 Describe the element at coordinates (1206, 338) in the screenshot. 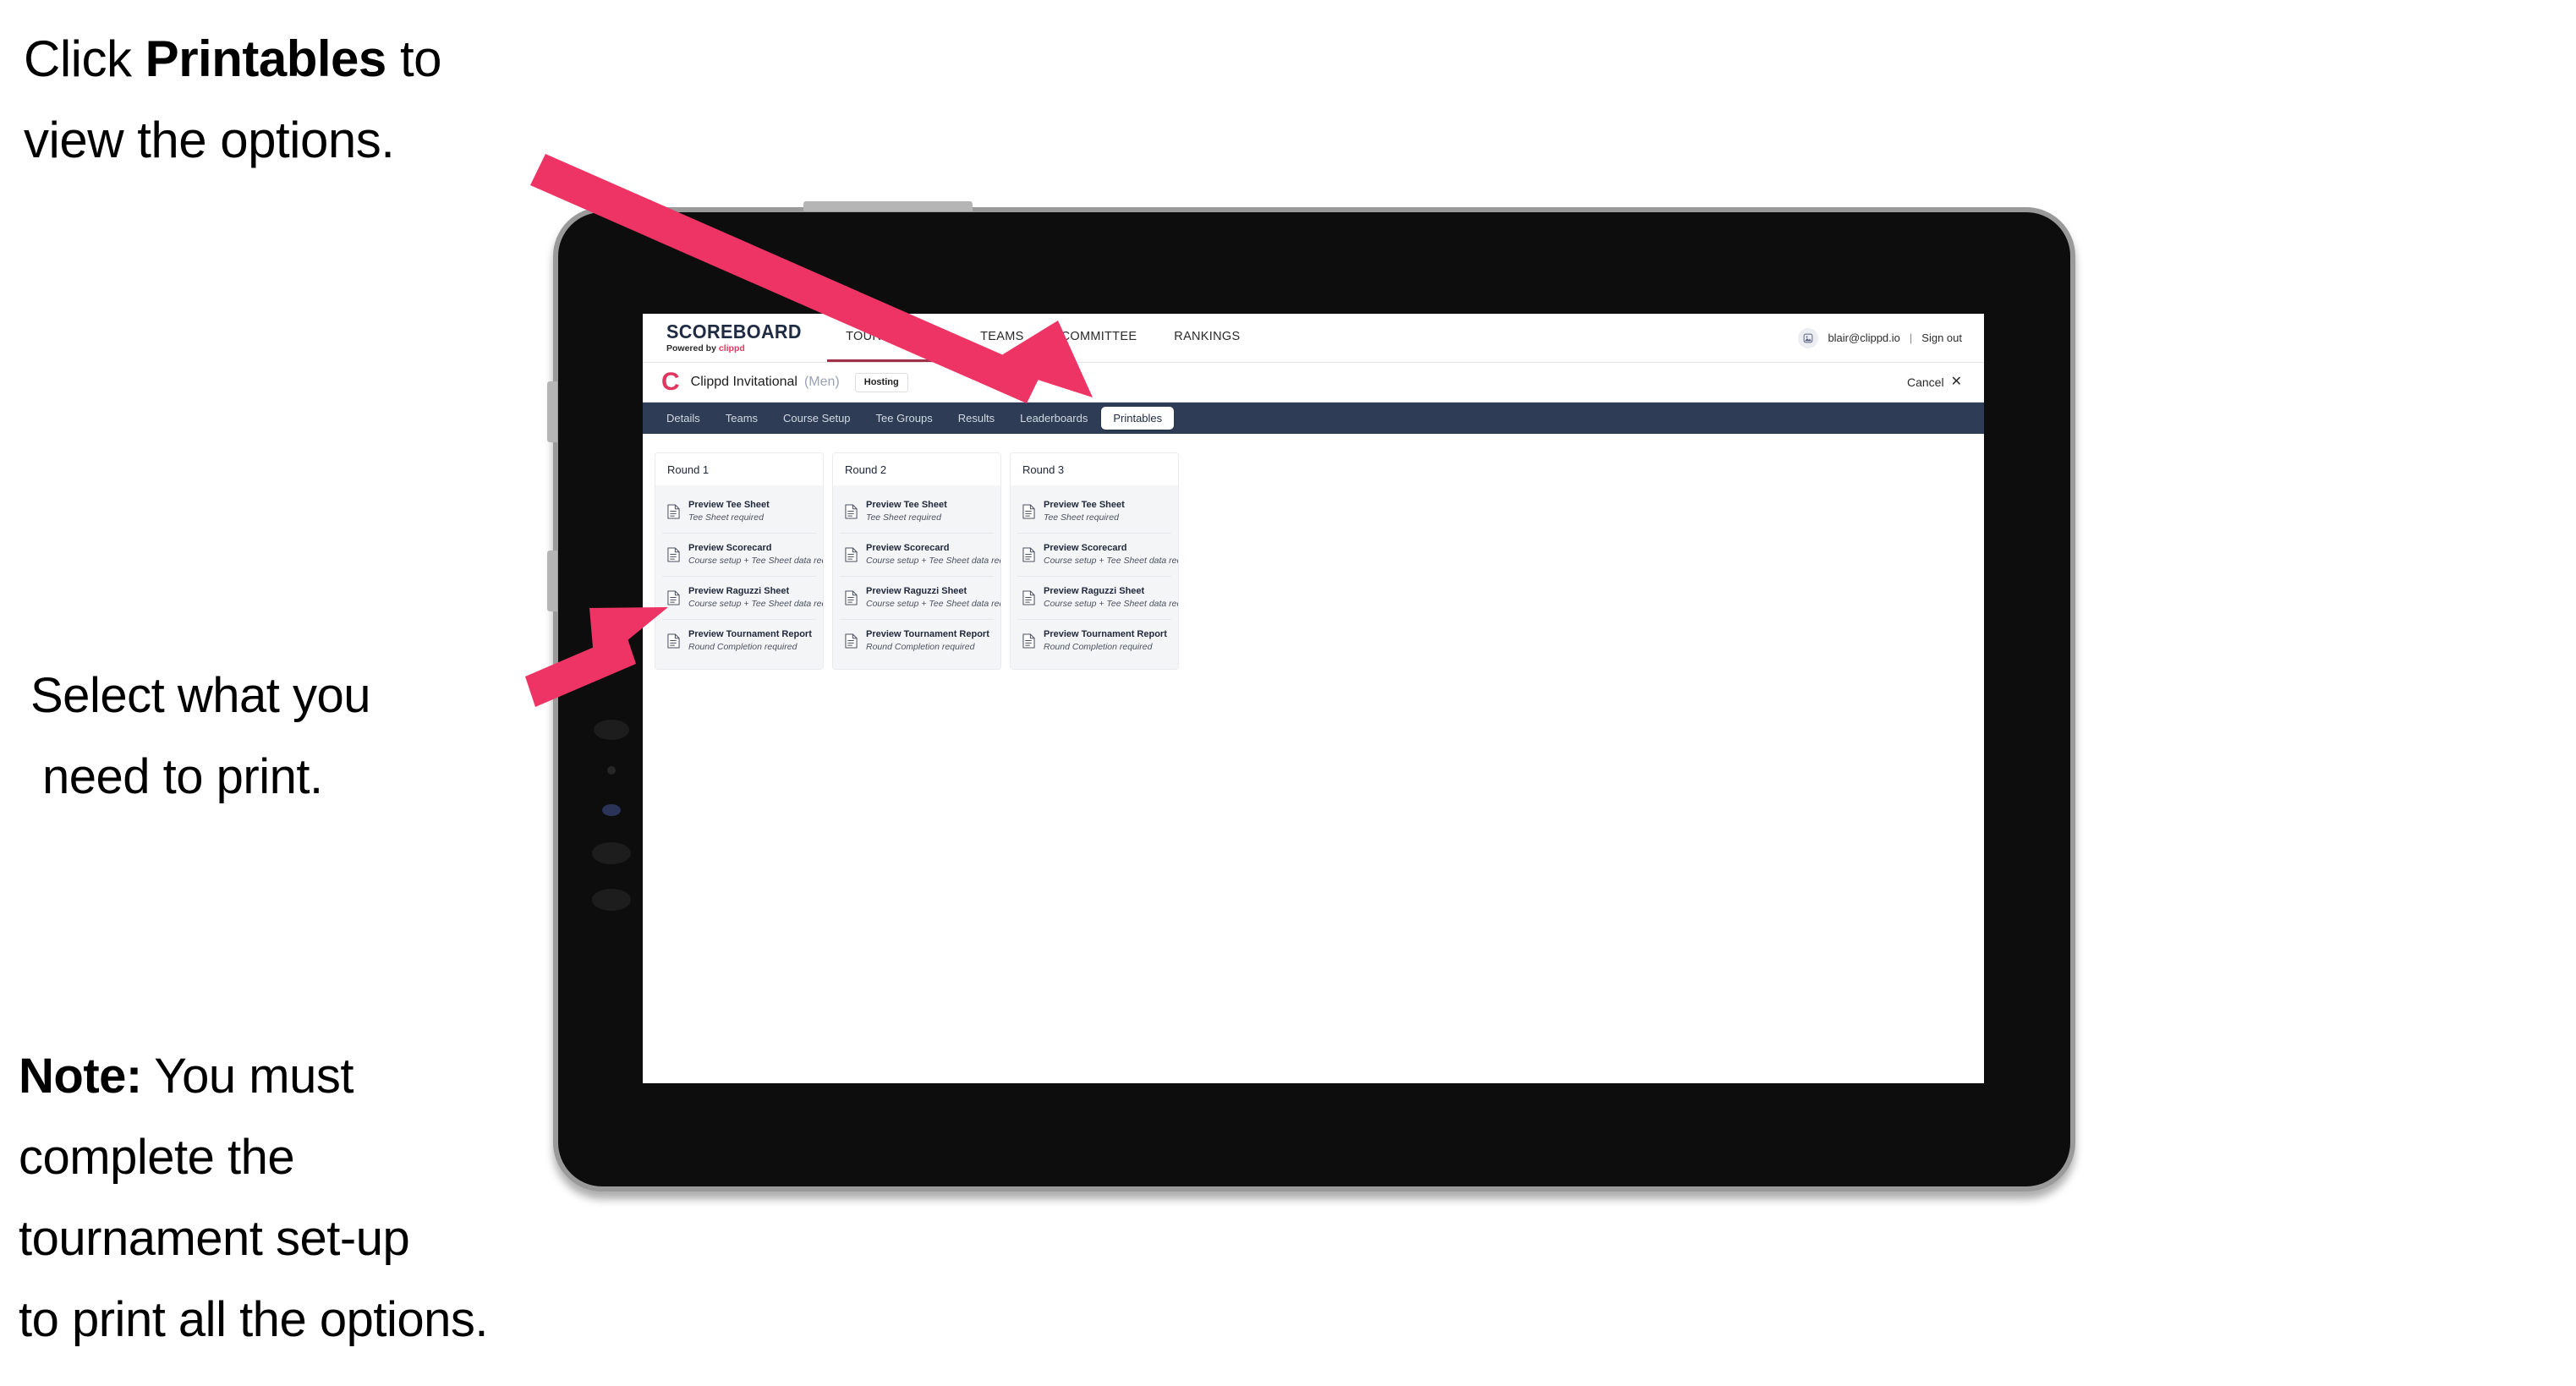

I see `nav-item-rankings: RANKINGS` at that location.